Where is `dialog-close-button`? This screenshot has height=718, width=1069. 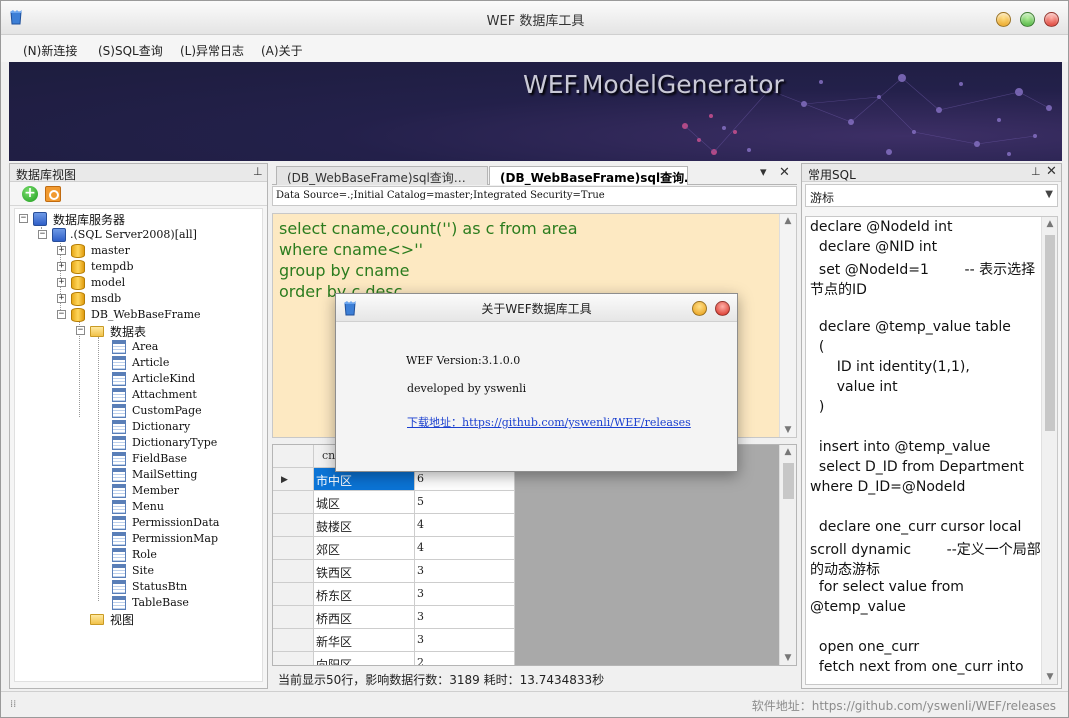 dialog-close-button is located at coordinates (722, 308).